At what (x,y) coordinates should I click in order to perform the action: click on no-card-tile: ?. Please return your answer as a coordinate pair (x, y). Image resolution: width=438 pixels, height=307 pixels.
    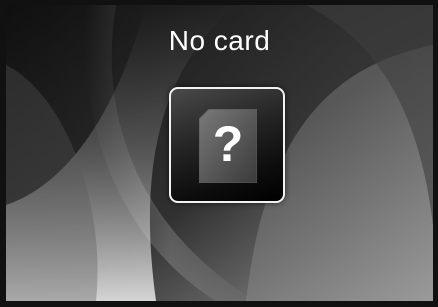
    Looking at the image, I should click on (227, 145).